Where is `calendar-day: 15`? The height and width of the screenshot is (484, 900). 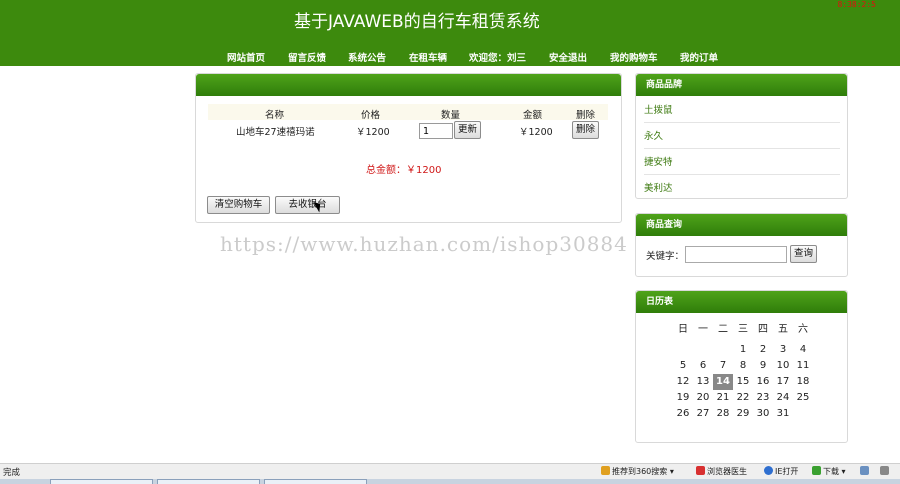 calendar-day: 15 is located at coordinates (743, 382).